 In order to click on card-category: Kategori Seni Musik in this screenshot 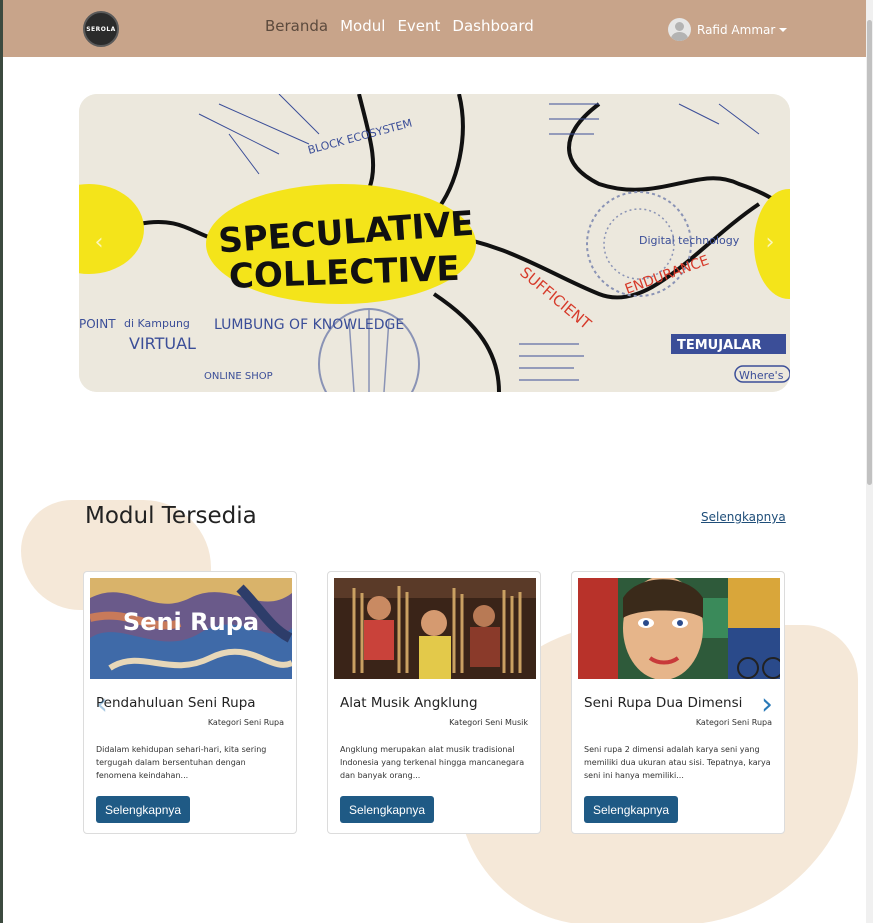, I will do `click(488, 722)`.